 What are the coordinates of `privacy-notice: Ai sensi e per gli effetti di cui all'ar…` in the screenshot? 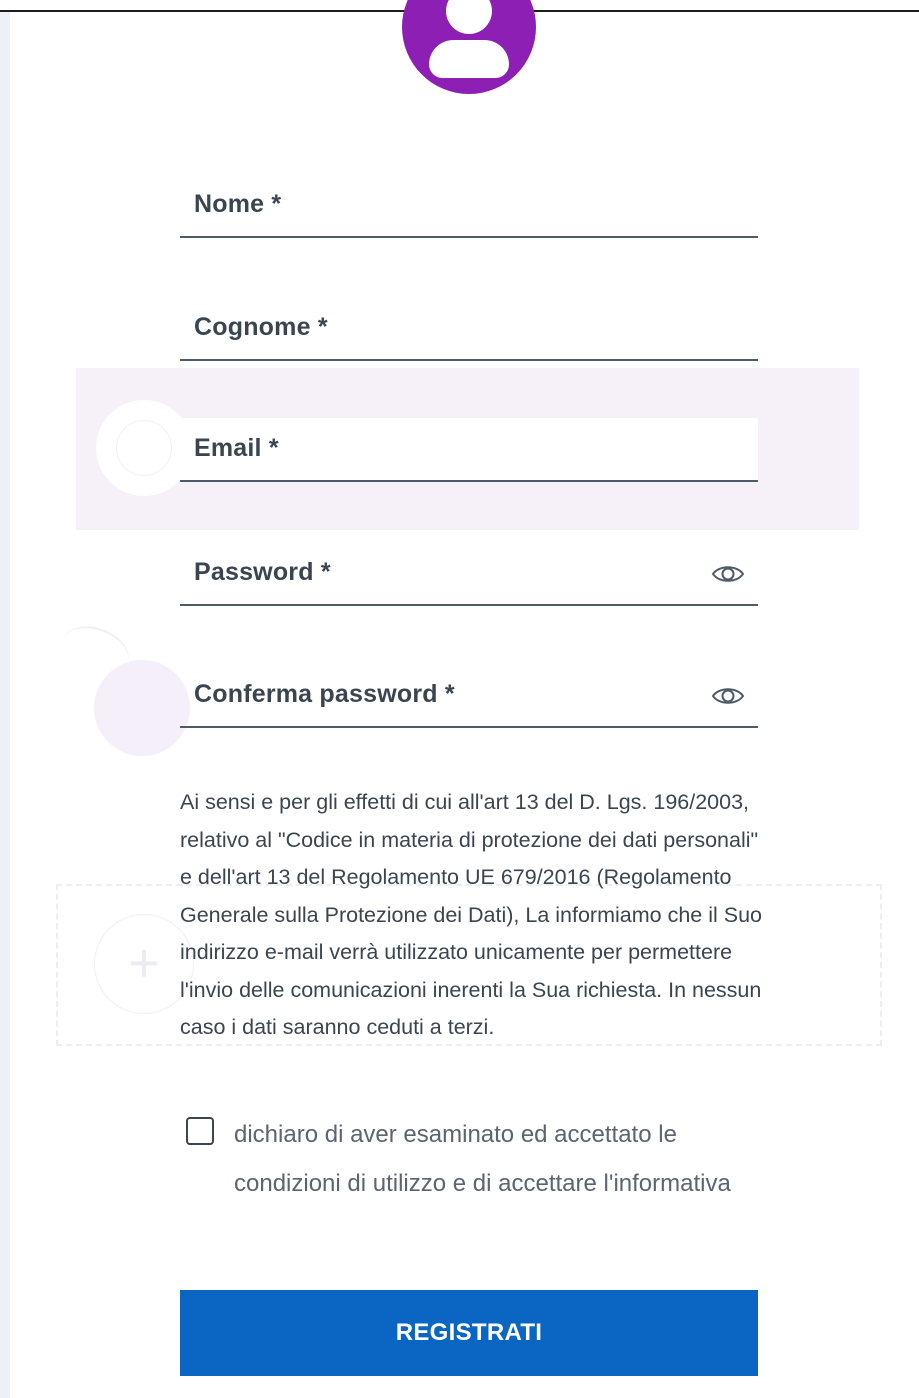 It's located at (471, 914).